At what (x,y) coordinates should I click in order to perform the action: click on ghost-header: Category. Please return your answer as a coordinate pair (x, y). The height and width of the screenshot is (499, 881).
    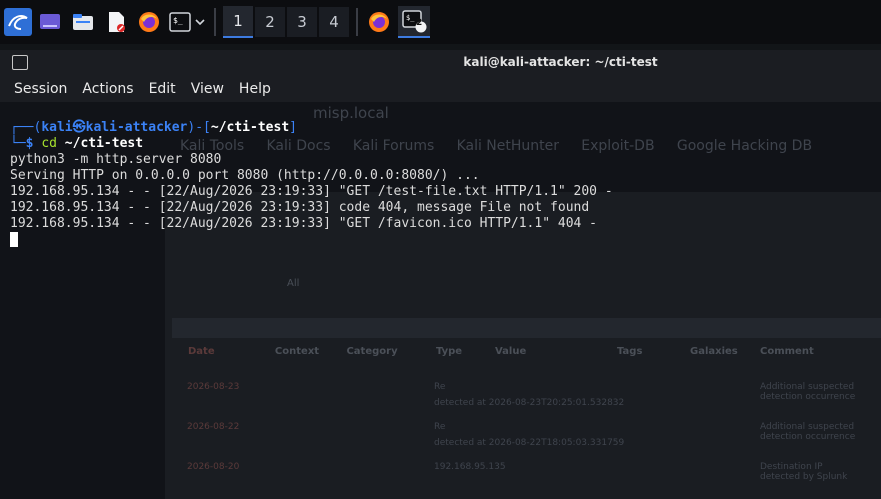
    Looking at the image, I should click on (372, 351).